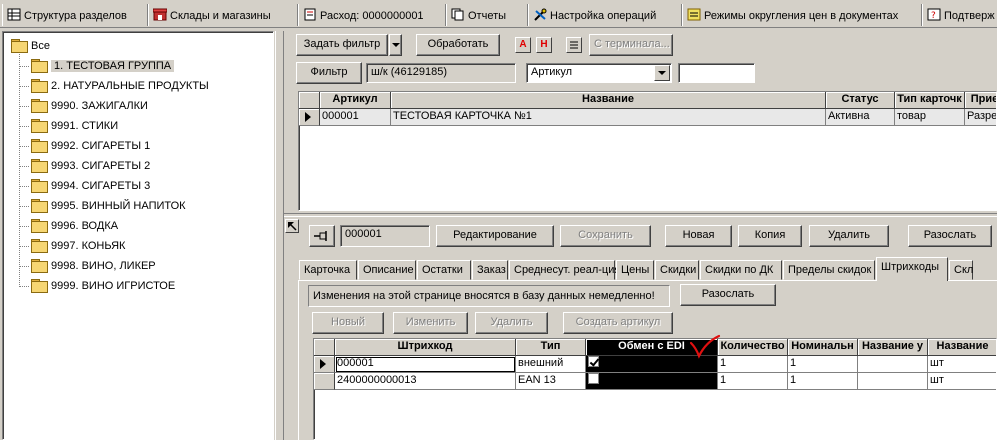 This screenshot has height=440, width=997. Describe the element at coordinates (551, 347) in the screenshot. I see `column-header-type: Тип` at that location.